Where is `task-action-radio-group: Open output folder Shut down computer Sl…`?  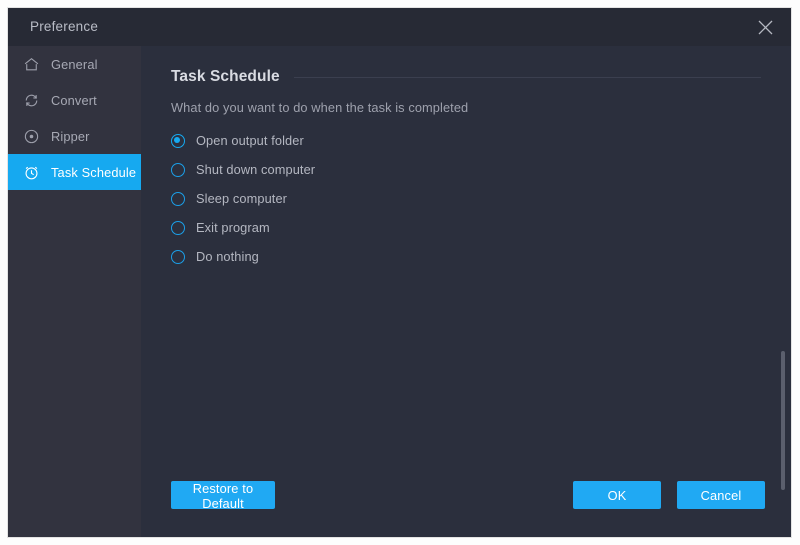 task-action-radio-group: Open output folder Shut down computer Sl… is located at coordinates (243, 198).